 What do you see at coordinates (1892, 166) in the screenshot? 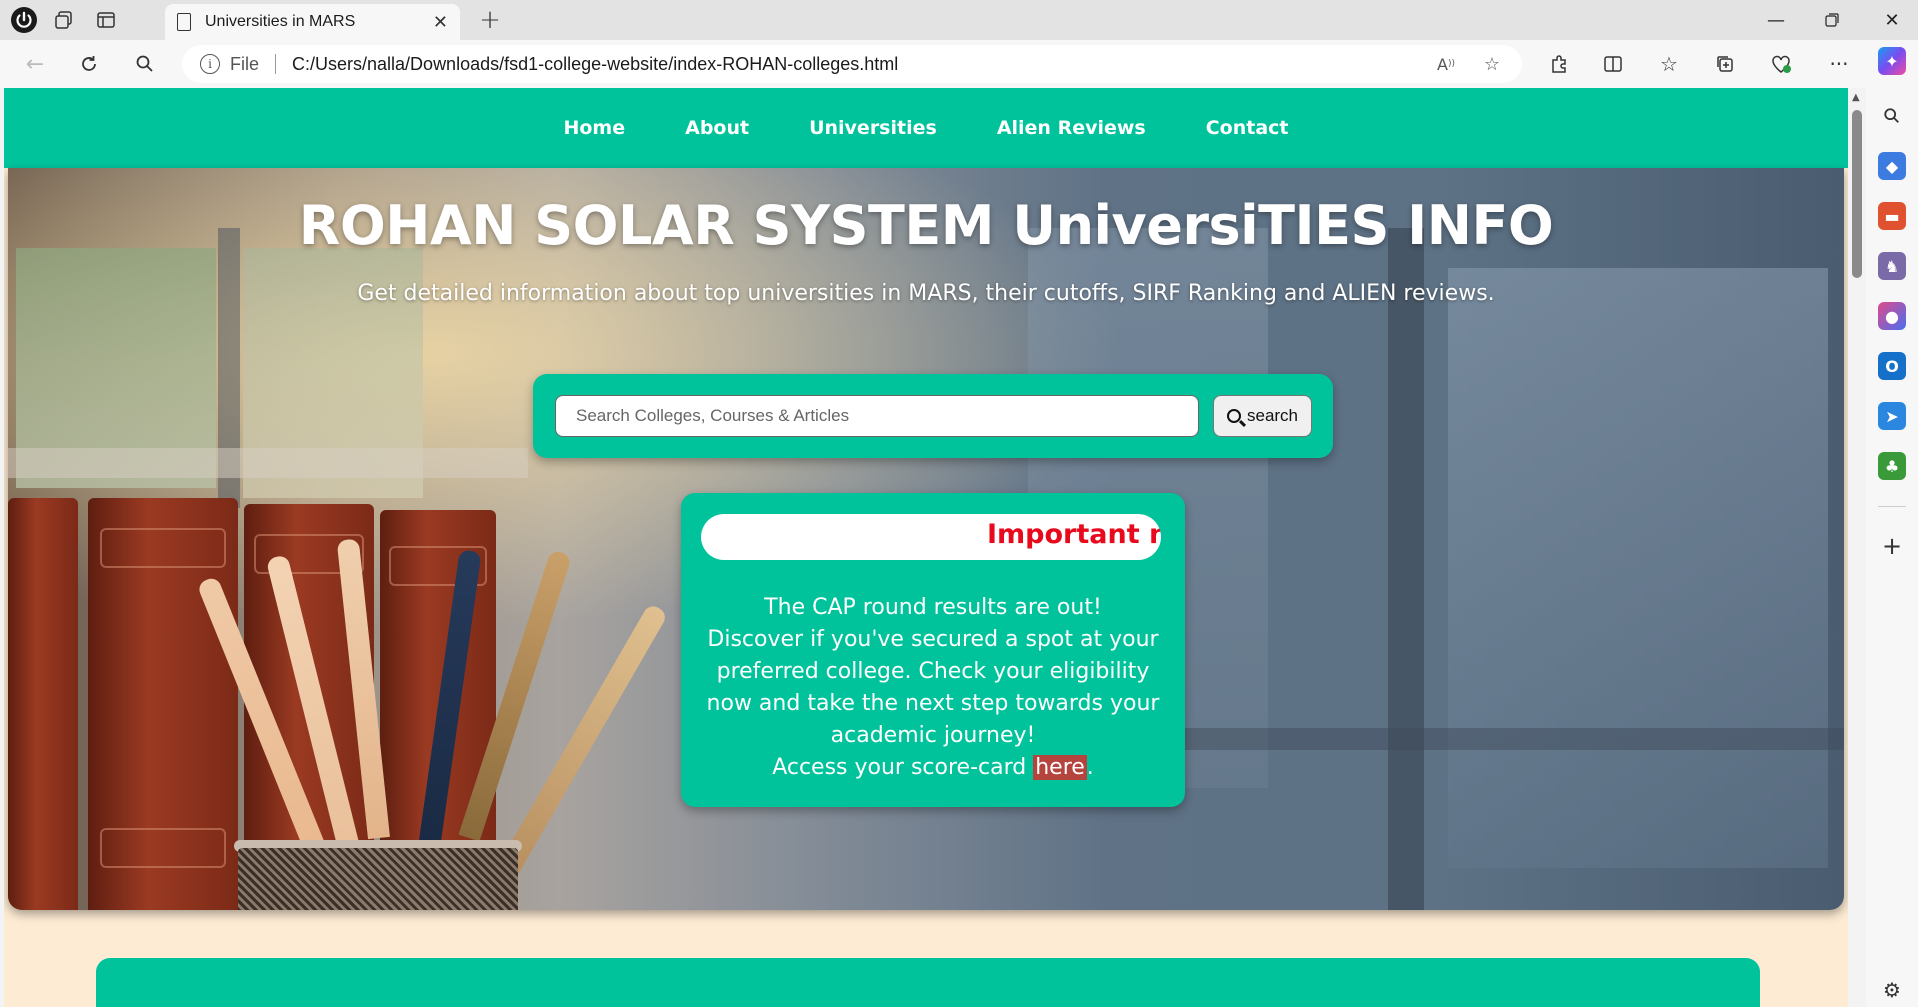
I see `shopping-tag-icon: ◆` at bounding box center [1892, 166].